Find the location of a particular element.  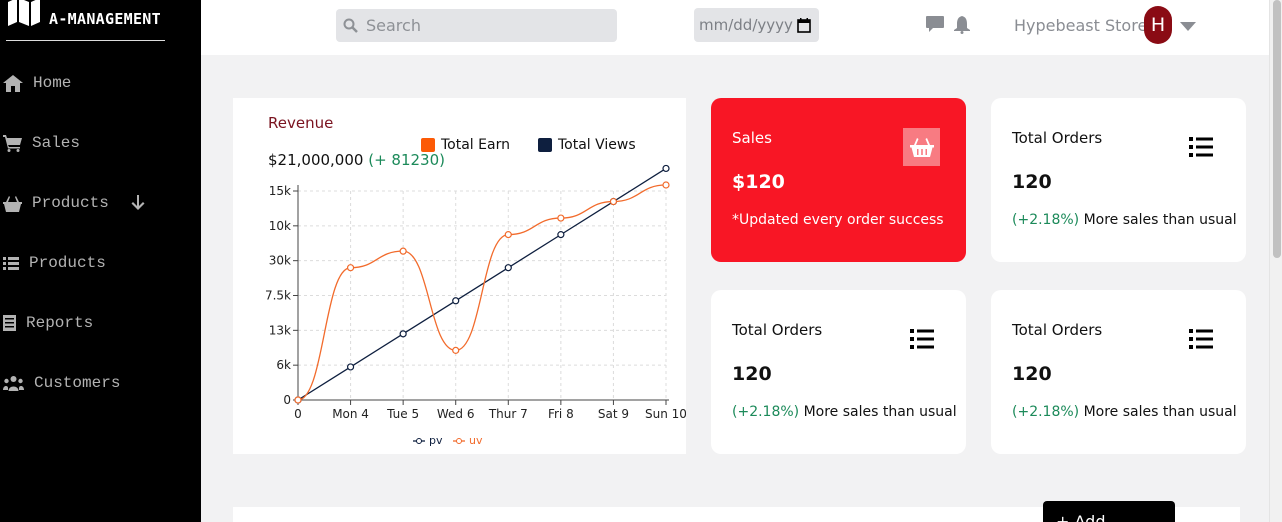

sidebar-item-products-list: Products is located at coordinates (54, 263).